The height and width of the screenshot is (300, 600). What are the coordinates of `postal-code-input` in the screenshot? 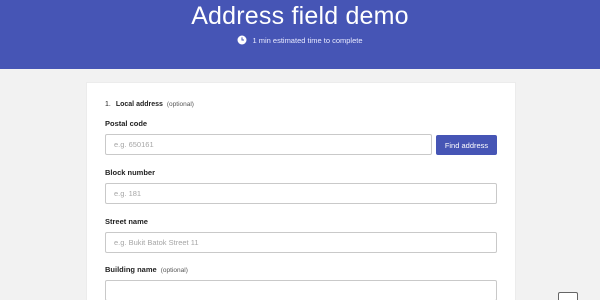 It's located at (268, 144).